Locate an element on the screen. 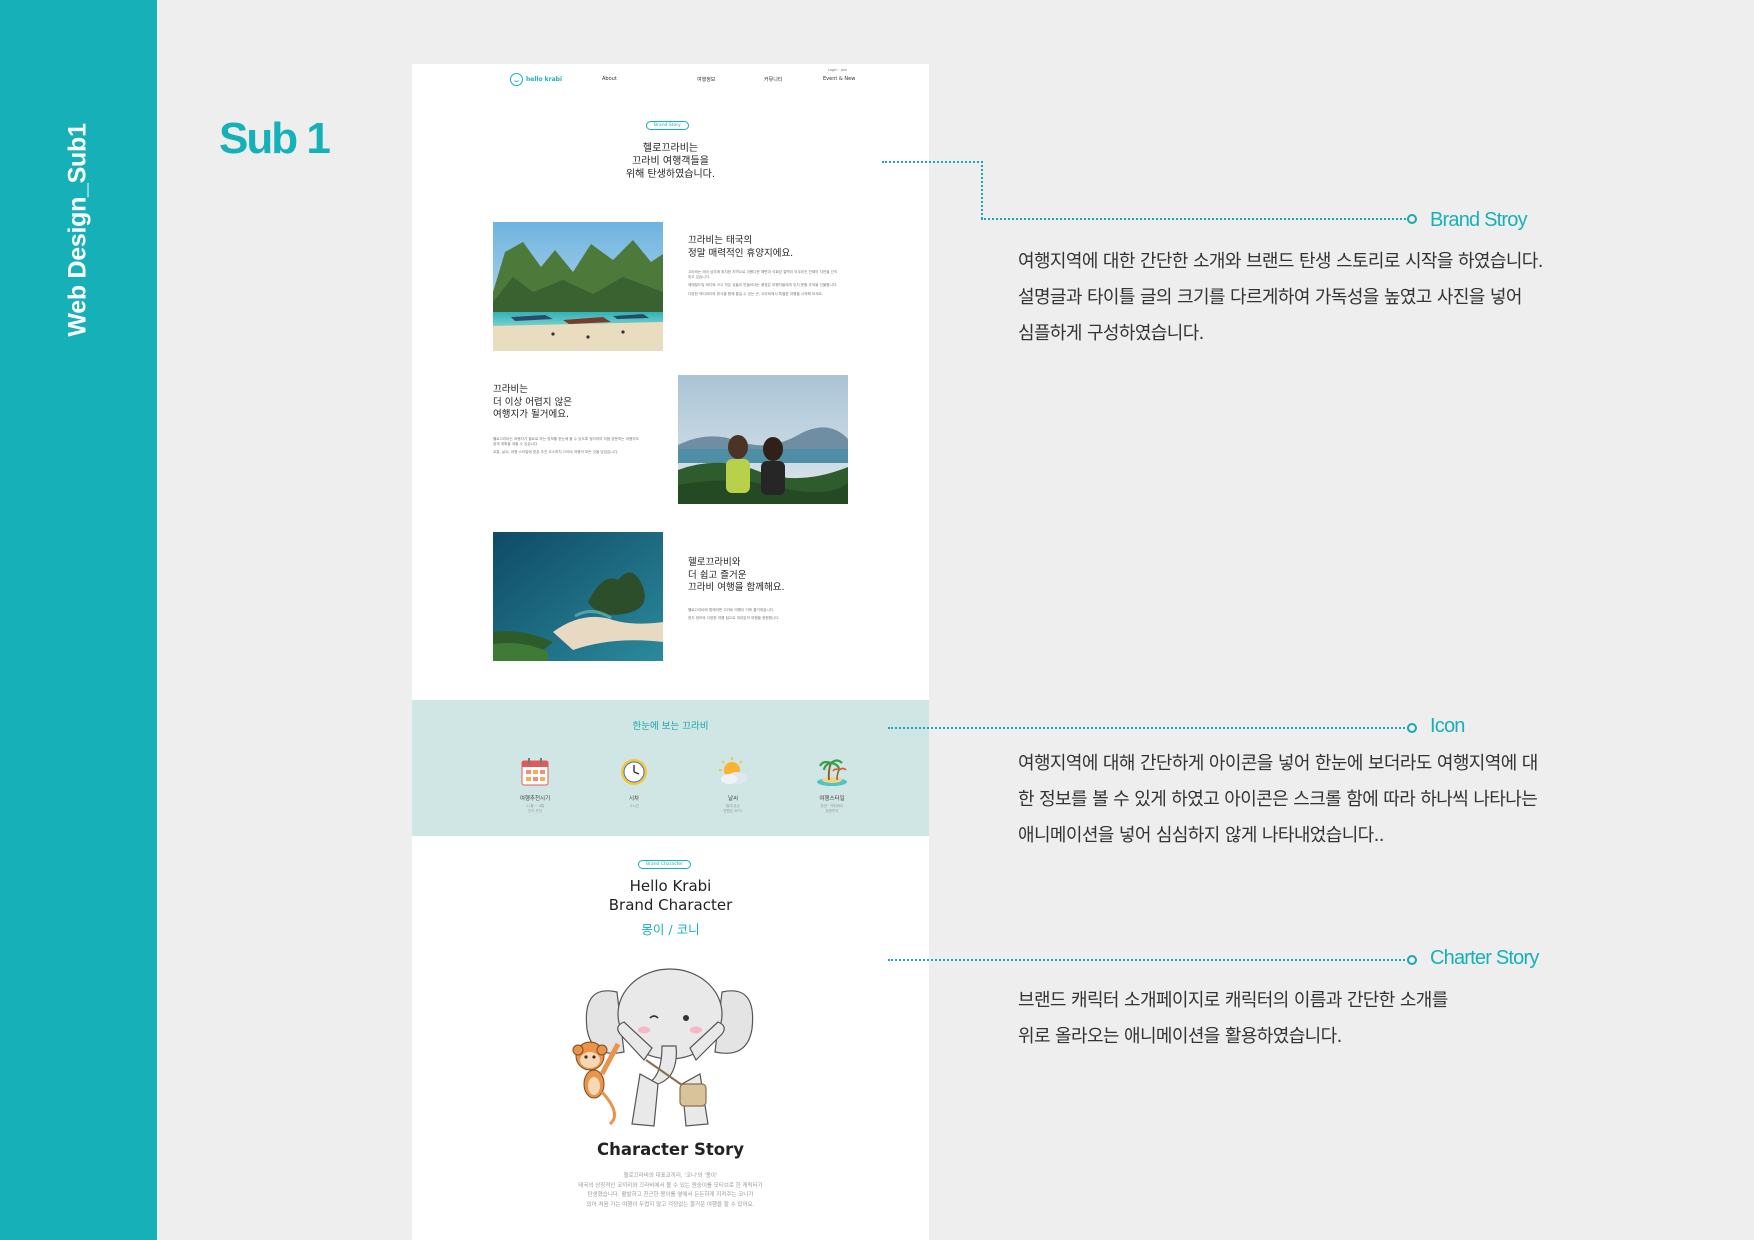 This screenshot has height=1240, width=1754. icon-desc-line: 건기 추천 is located at coordinates (535, 811).